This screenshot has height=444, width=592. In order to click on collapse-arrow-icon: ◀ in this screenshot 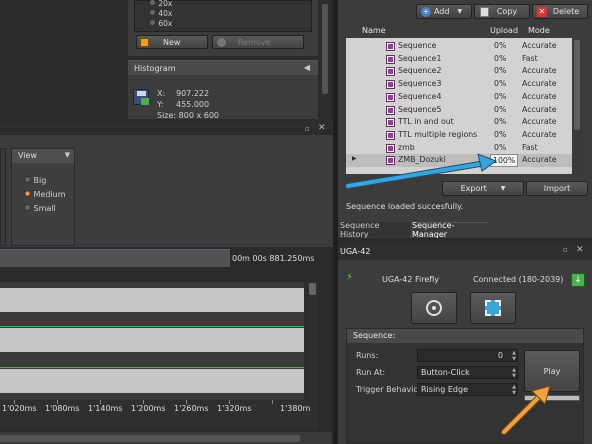, I will do `click(307, 67)`.